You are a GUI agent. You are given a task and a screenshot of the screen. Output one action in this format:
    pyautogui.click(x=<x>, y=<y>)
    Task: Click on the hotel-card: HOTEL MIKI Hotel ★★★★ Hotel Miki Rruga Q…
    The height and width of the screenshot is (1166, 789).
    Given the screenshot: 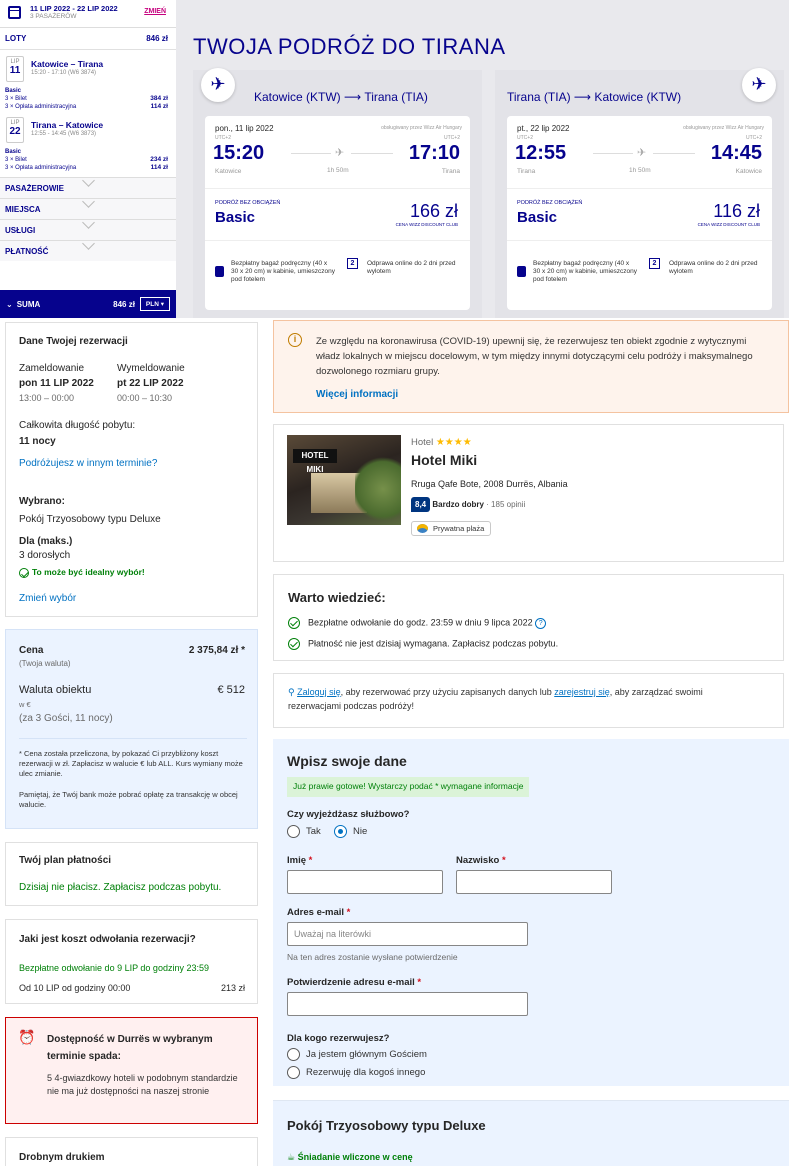 What is the action you would take?
    pyautogui.click(x=528, y=493)
    